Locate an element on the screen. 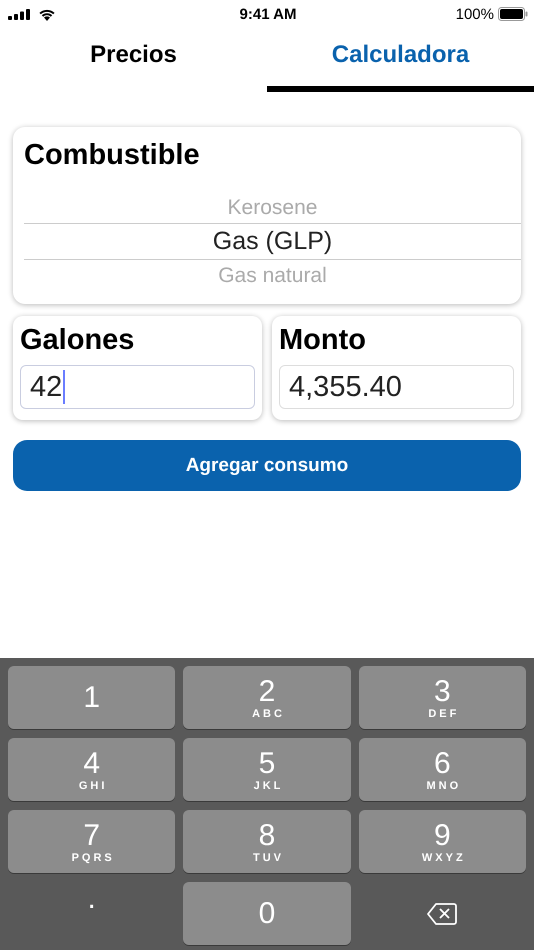  decimal-key: . is located at coordinates (92, 913).